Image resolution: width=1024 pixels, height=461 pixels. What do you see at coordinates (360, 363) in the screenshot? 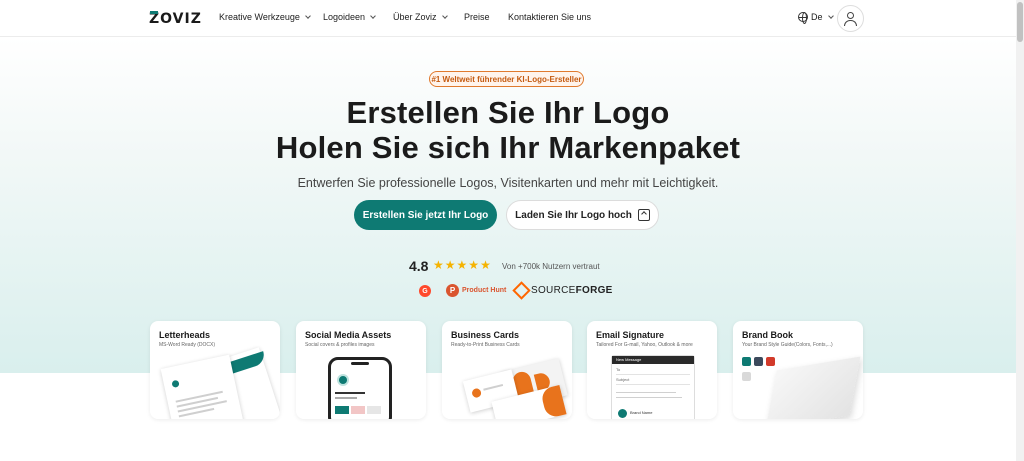
I see `phone-notch` at bounding box center [360, 363].